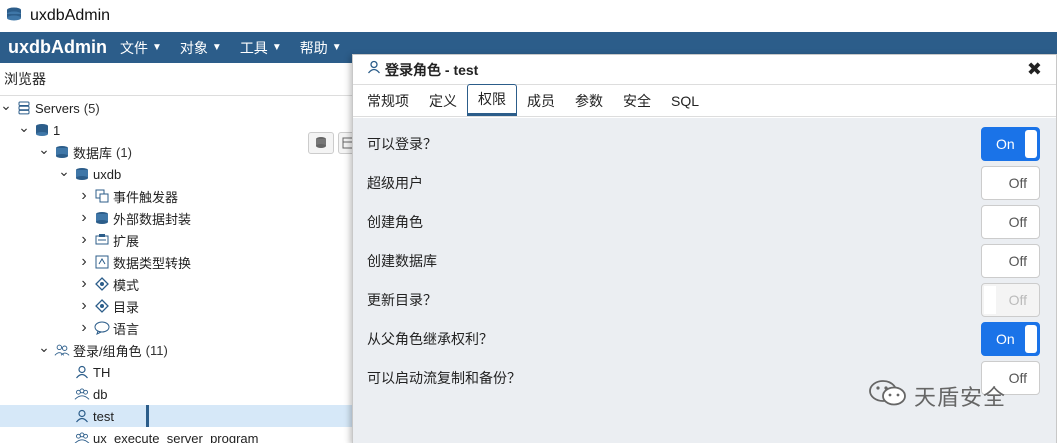  I want to click on tree-node-label: 扩展, so click(126, 241).